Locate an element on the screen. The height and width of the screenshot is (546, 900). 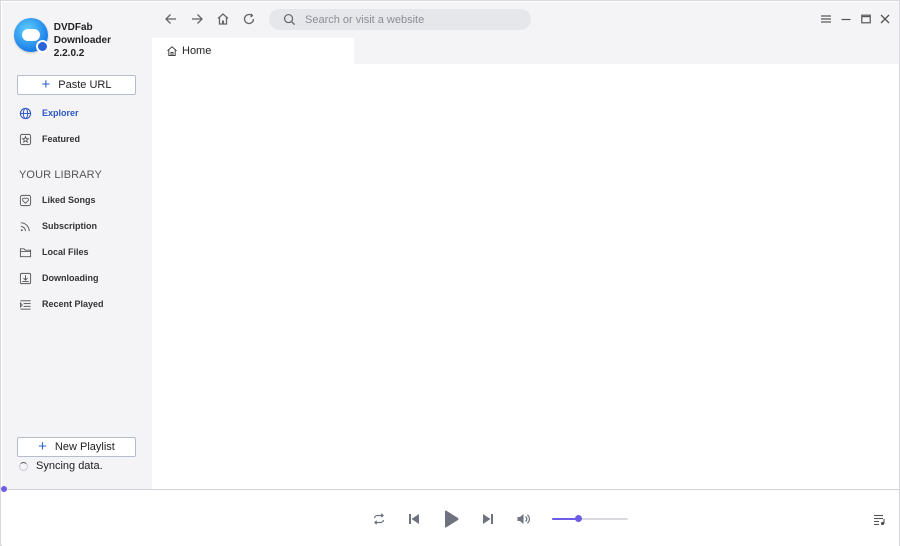
paste-url-label: Paste URL is located at coordinates (85, 85).